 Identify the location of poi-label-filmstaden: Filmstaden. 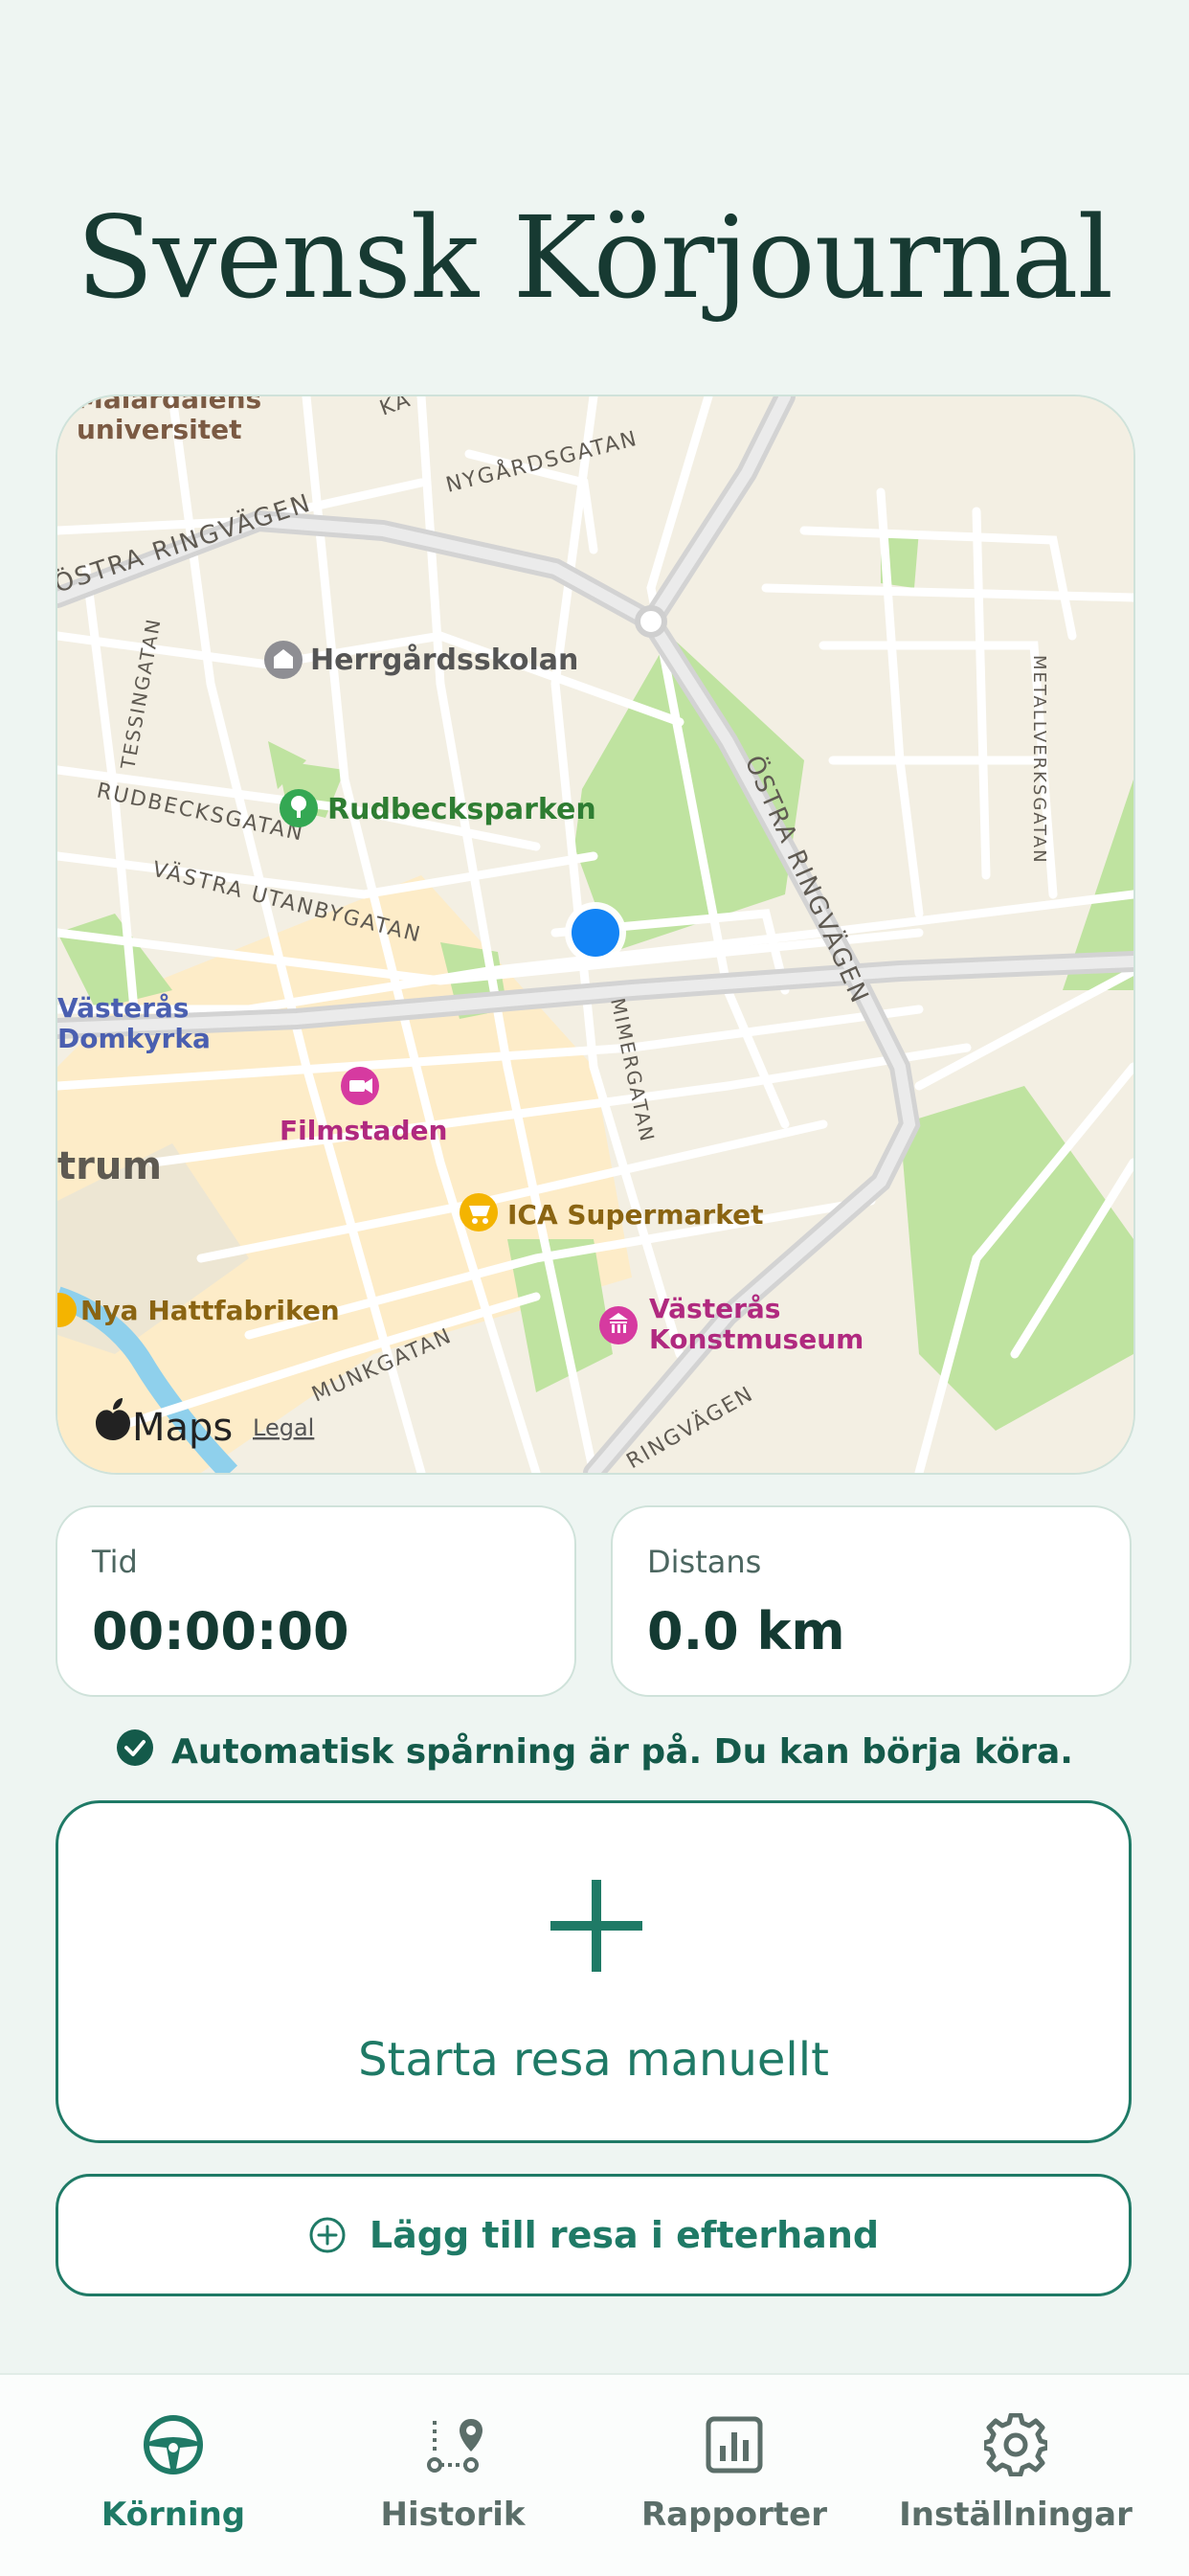
(363, 1130).